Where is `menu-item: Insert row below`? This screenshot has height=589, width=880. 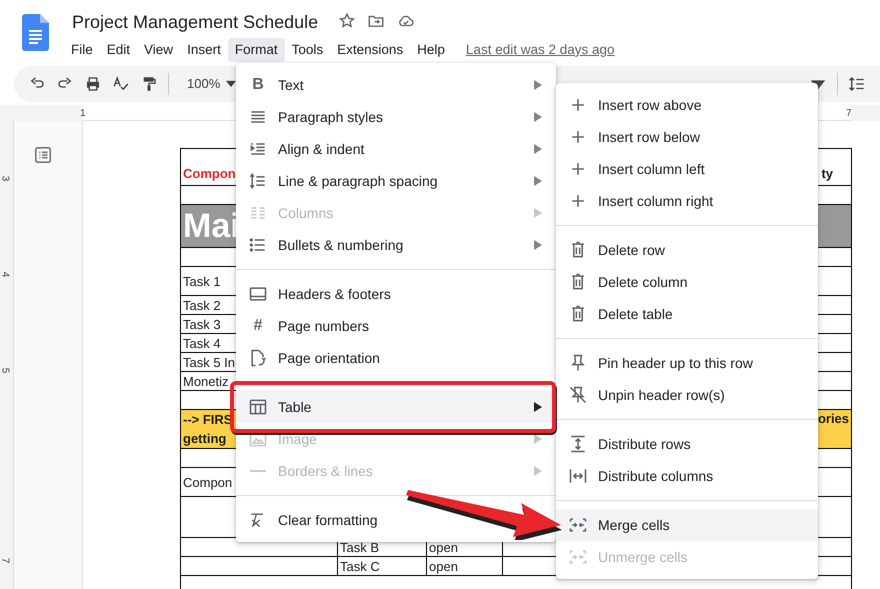
menu-item: Insert row below is located at coordinates (687, 137).